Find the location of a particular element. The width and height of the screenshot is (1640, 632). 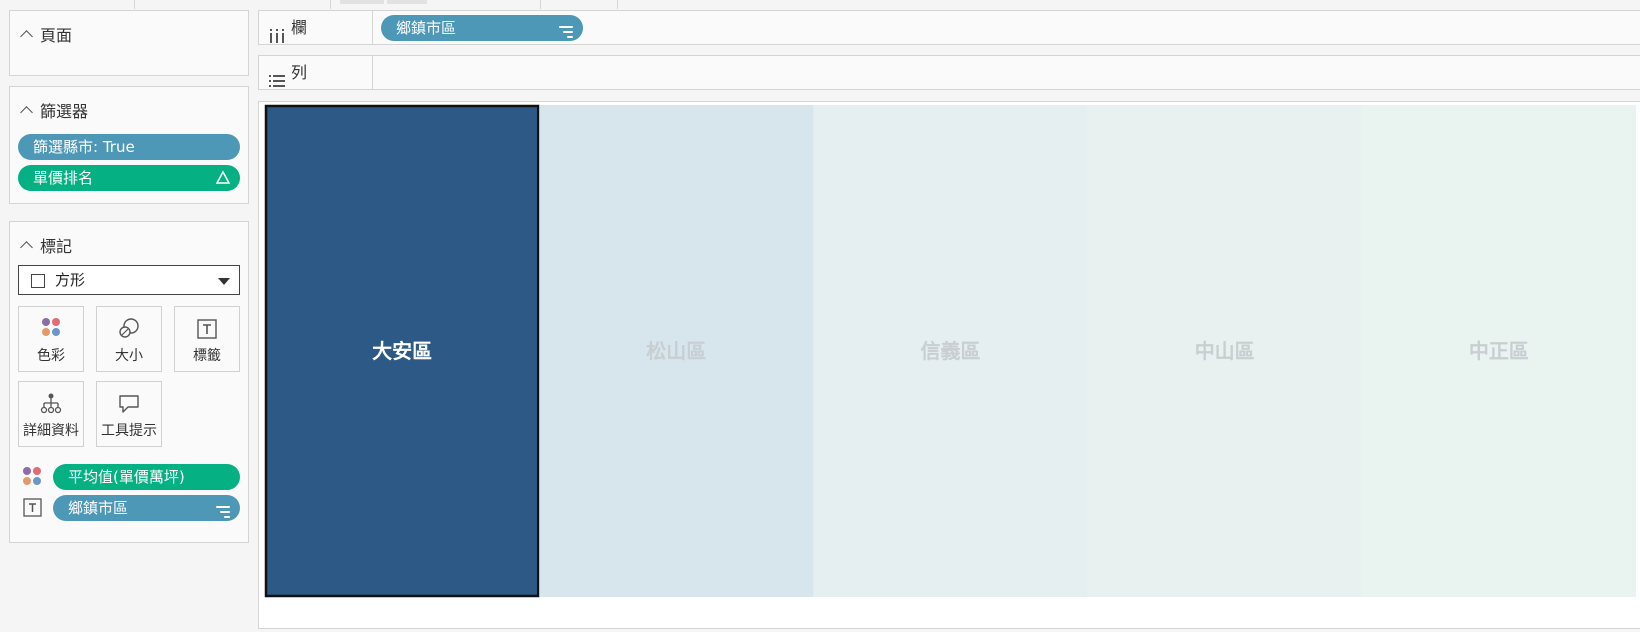

delta-icon is located at coordinates (223, 182).